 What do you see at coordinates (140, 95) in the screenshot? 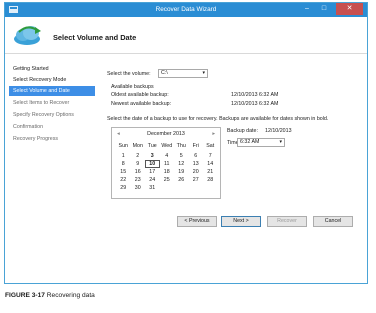
I see `oldest-backup-label: Oldest available backup:` at bounding box center [140, 95].